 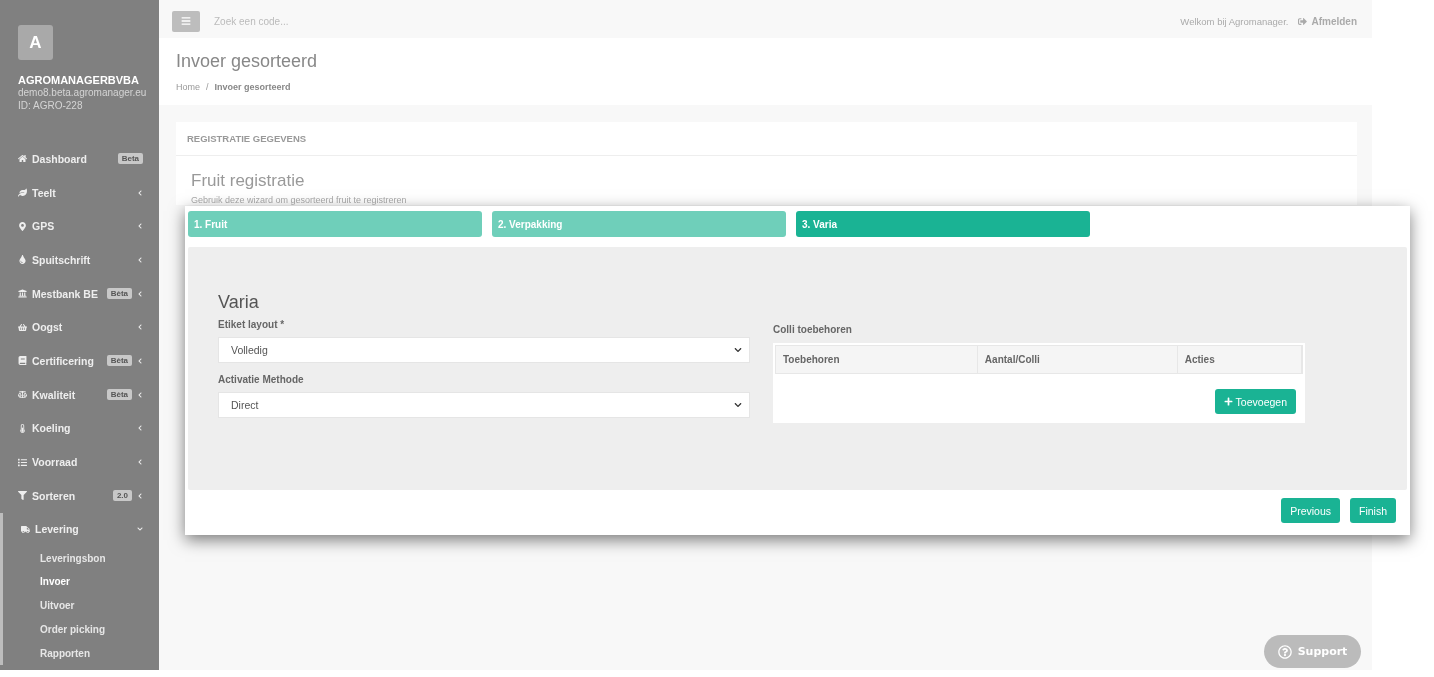 I want to click on section-title: Varia, so click(x=239, y=302).